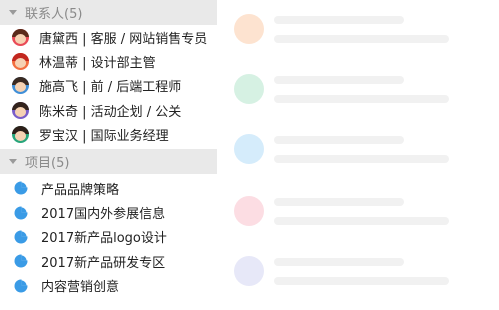 Image resolution: width=499 pixels, height=310 pixels. What do you see at coordinates (47, 163) in the screenshot?
I see `projects-group-label: 项目(5)` at bounding box center [47, 163].